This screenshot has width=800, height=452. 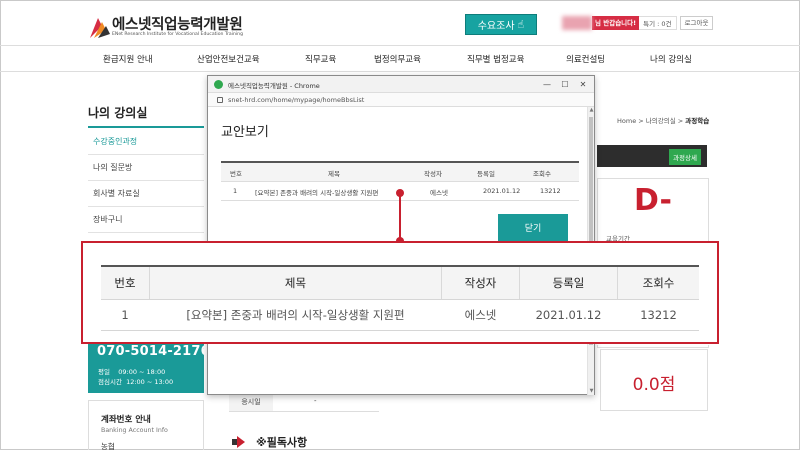 I want to click on notice-heading: ※필독사항, so click(x=269, y=442).